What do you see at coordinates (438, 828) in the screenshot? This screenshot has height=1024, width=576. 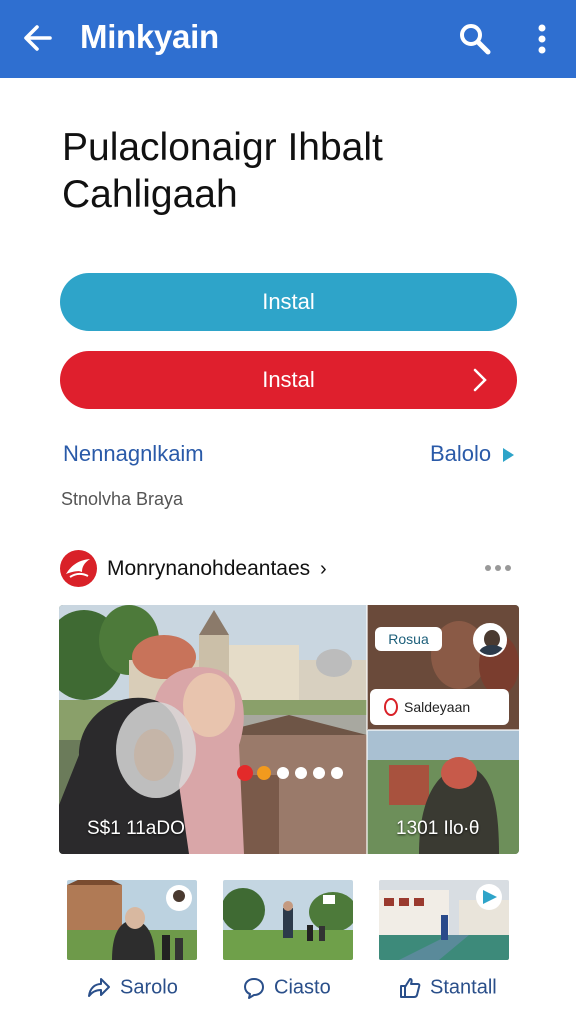 I see `caption-right: 1301 Ilo∙θ` at bounding box center [438, 828].